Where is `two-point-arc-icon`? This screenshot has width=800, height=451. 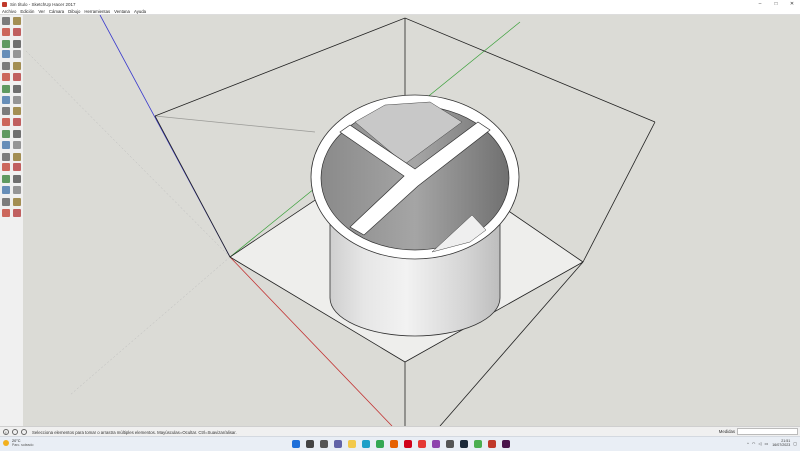
two-point-arc-icon is located at coordinates (17, 77).